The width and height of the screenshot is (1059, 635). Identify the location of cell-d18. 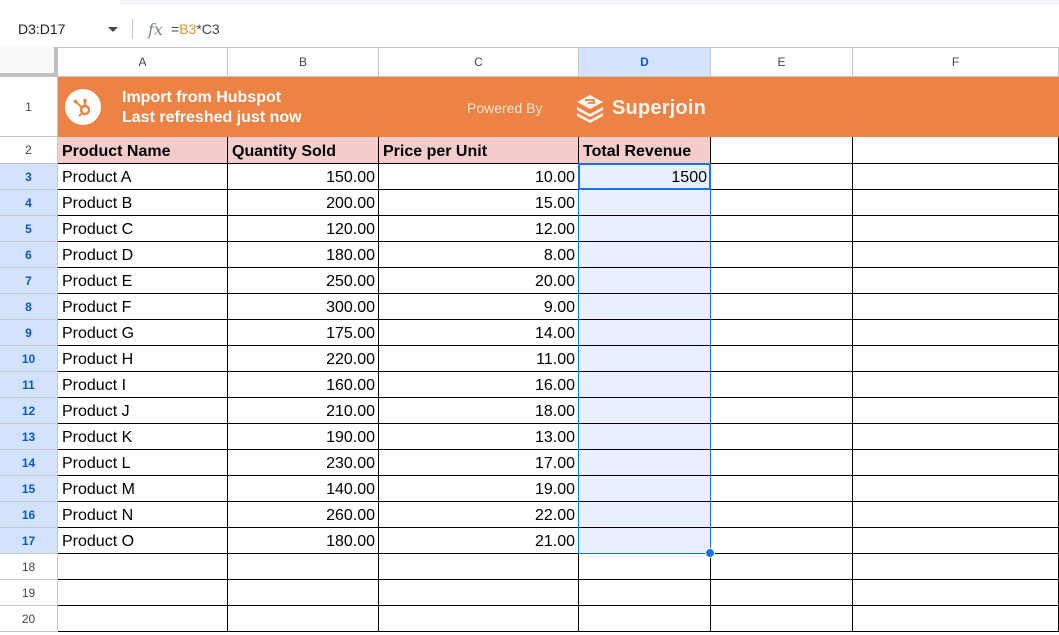
(645, 567).